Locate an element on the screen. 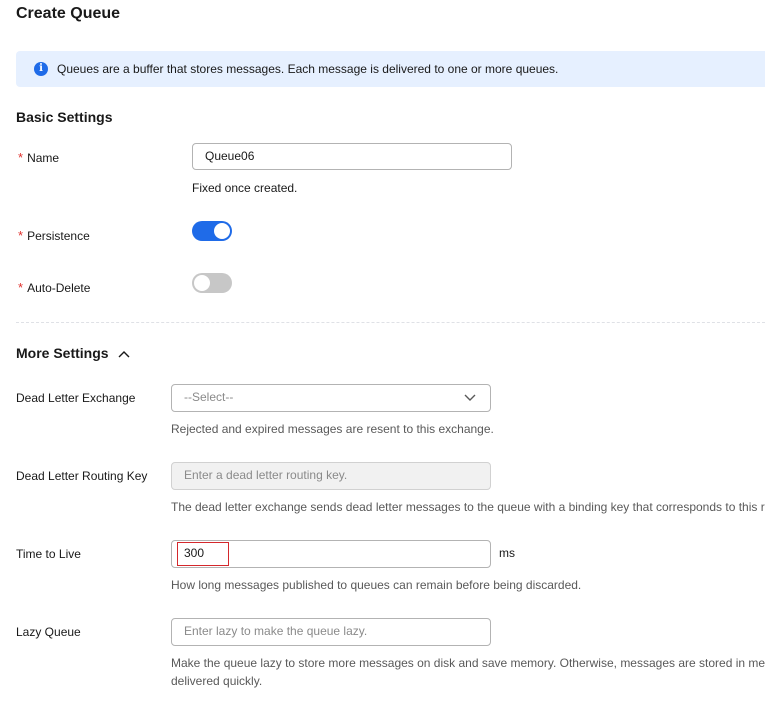 The height and width of the screenshot is (704, 765). page-title: Create Queue is located at coordinates (68, 13).